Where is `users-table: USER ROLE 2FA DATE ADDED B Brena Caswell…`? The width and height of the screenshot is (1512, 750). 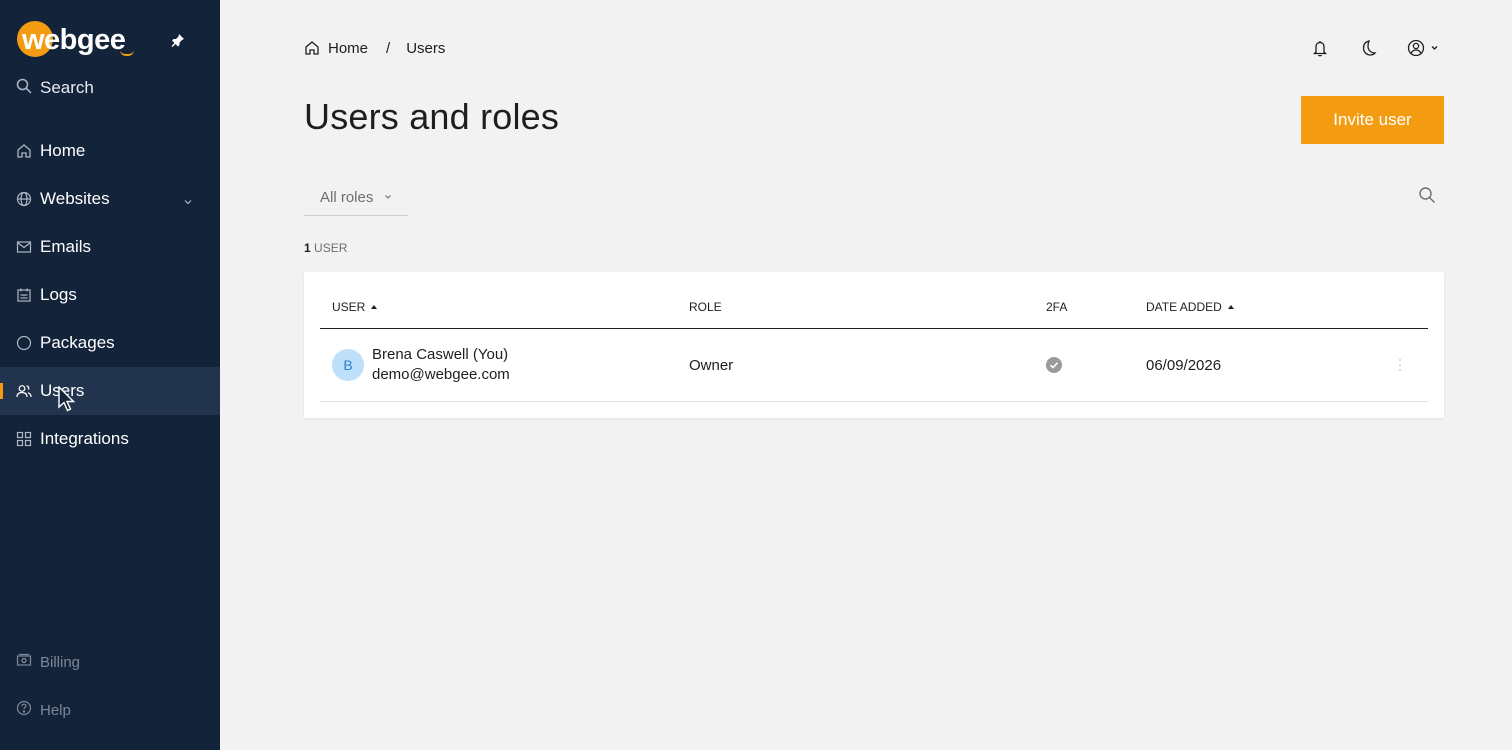 users-table: USER ROLE 2FA DATE ADDED B Brena Caswell… is located at coordinates (874, 345).